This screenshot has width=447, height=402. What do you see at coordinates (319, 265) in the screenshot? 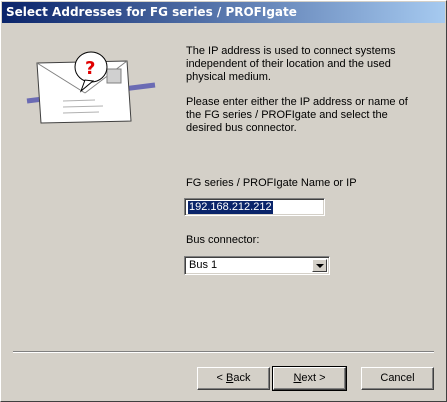
I see `dropdown-arrow-icon` at bounding box center [319, 265].